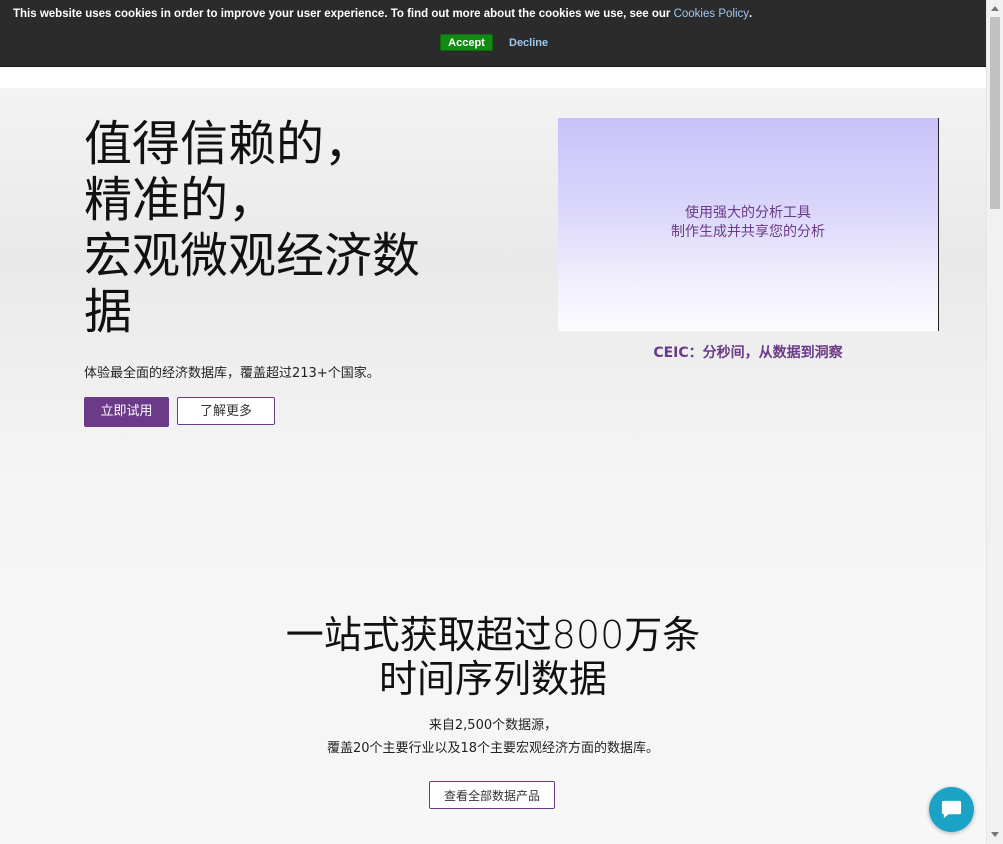 The width and height of the screenshot is (1003, 844). What do you see at coordinates (493, 725) in the screenshot?
I see `section-description-line: 来自2,500个数据源，` at bounding box center [493, 725].